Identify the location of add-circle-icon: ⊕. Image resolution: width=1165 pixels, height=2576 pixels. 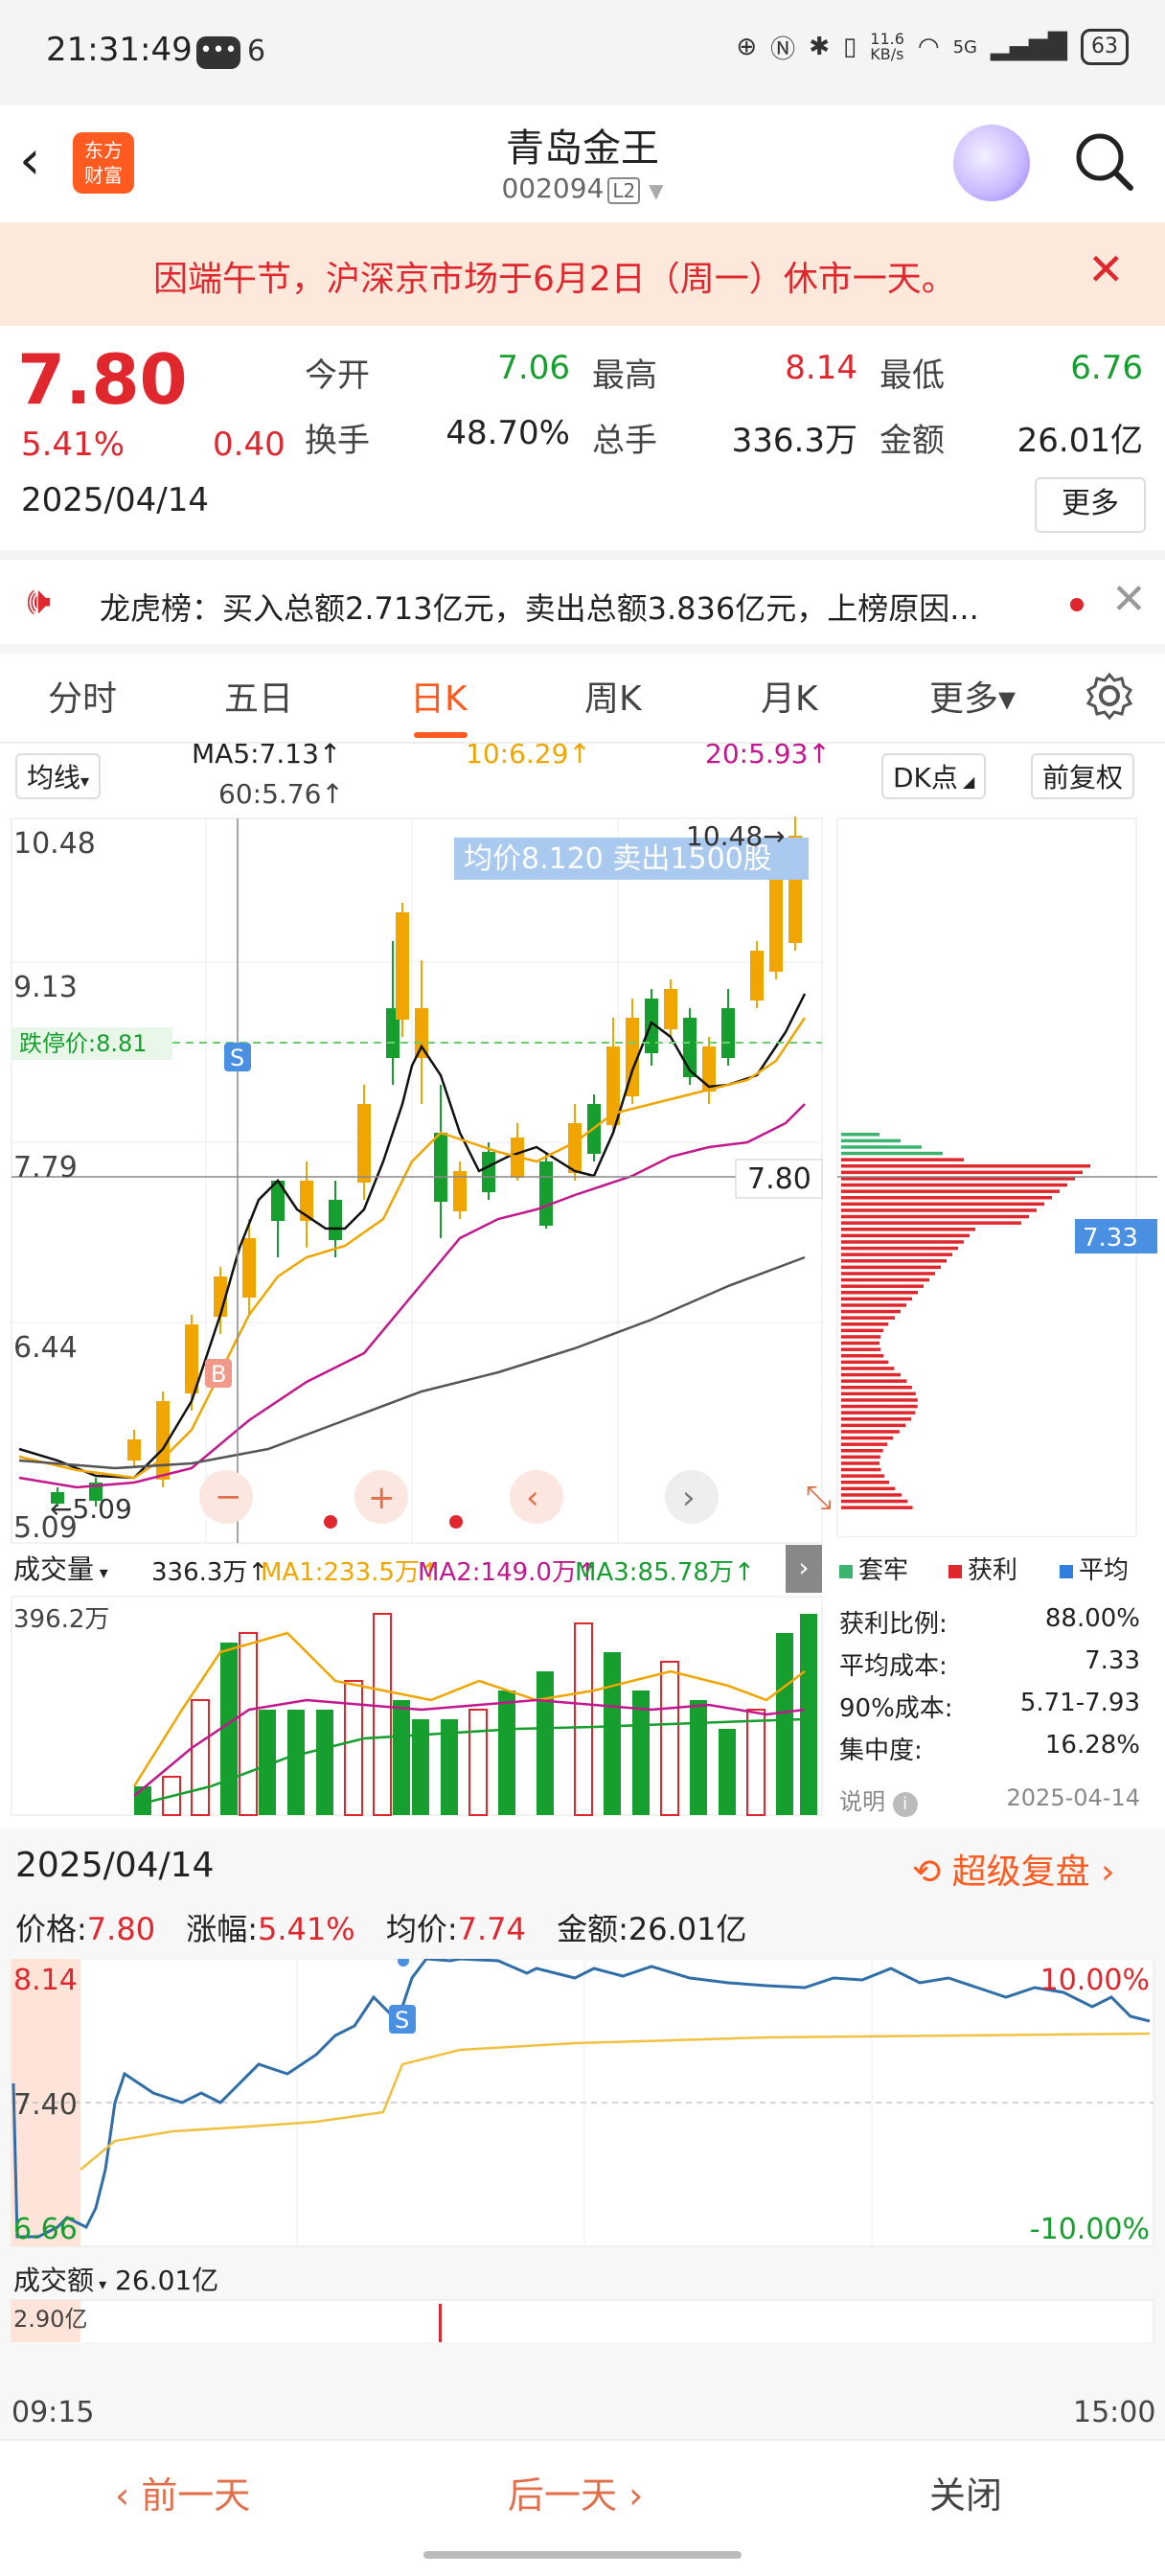
(747, 47).